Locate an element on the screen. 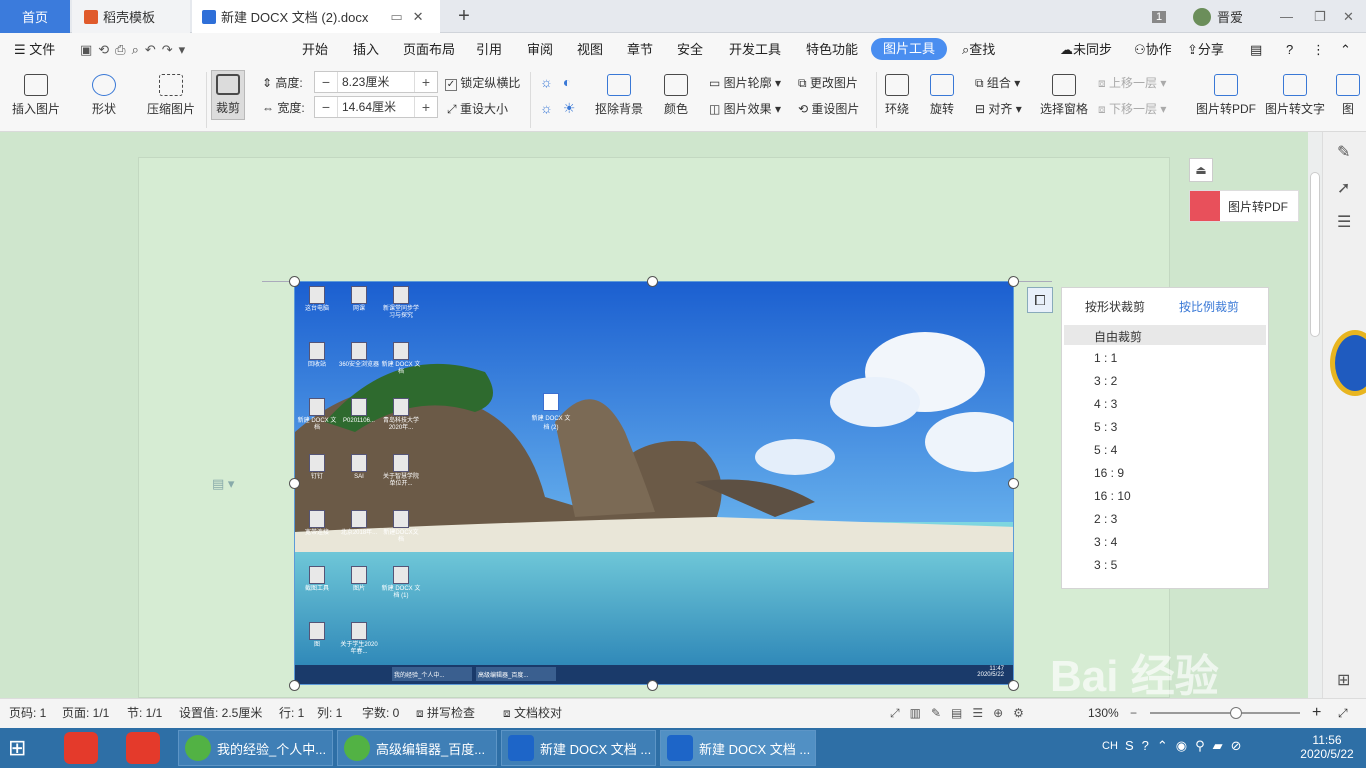 The width and height of the screenshot is (1366, 768). width-stepper: −14.64厘米 + is located at coordinates (376, 107).